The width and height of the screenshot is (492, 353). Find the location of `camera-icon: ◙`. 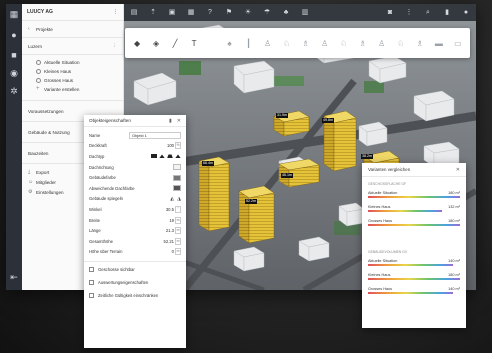

camera-icon: ◙ is located at coordinates (390, 13).